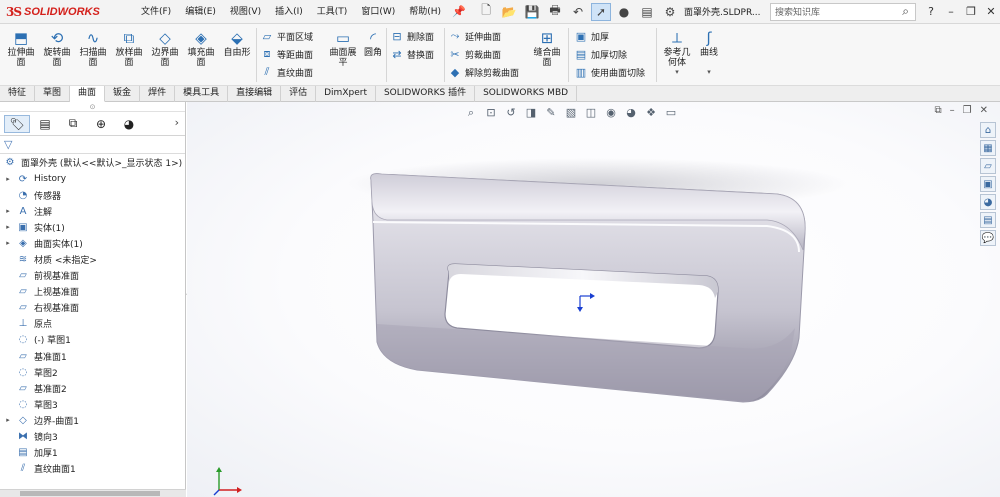 The height and width of the screenshot is (497, 1000). What do you see at coordinates (547, 56) in the screenshot?
I see `knit-surface-button: ⊞ 缝合曲 面` at bounding box center [547, 56].